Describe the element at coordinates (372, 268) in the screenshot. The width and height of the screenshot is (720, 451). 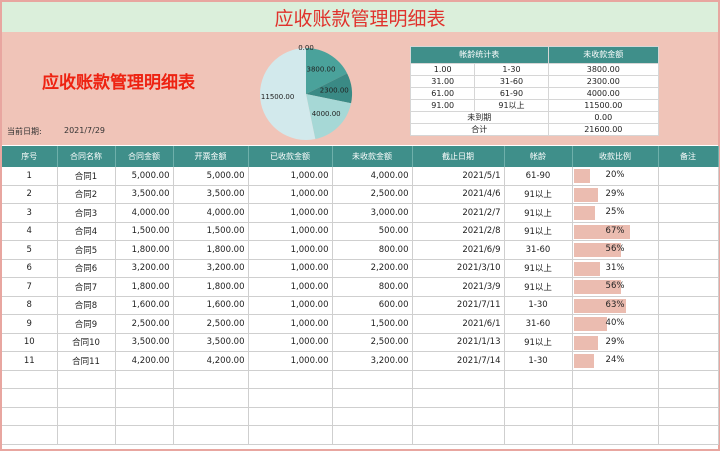
I see `cell-unpaid: 2,200.00` at that location.